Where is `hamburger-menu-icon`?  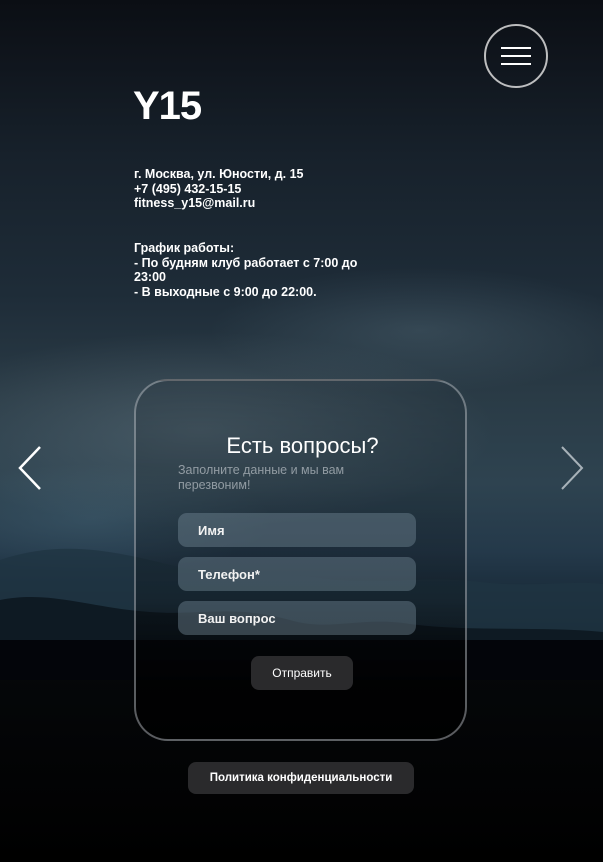
hamburger-menu-icon is located at coordinates (516, 56).